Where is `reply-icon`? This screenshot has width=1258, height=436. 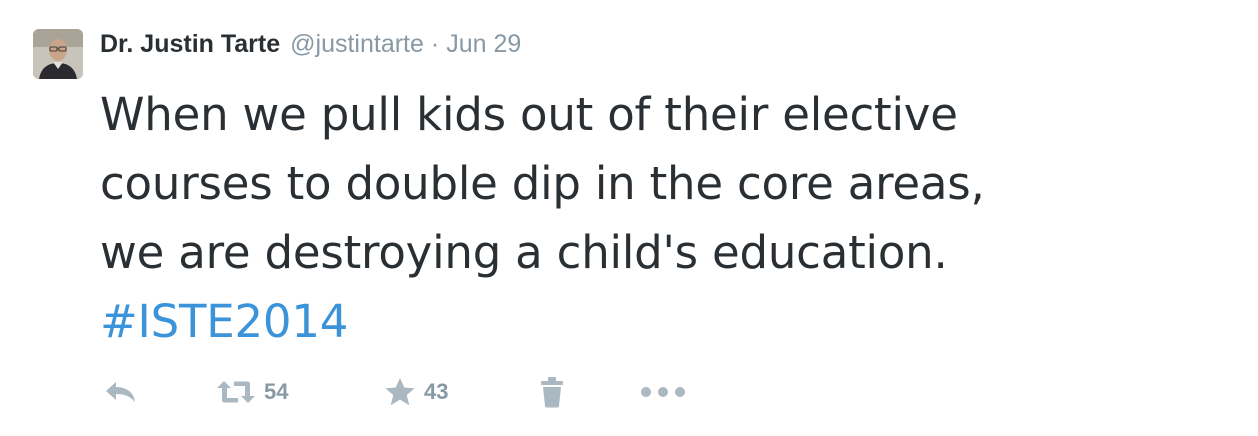 reply-icon is located at coordinates (120, 392).